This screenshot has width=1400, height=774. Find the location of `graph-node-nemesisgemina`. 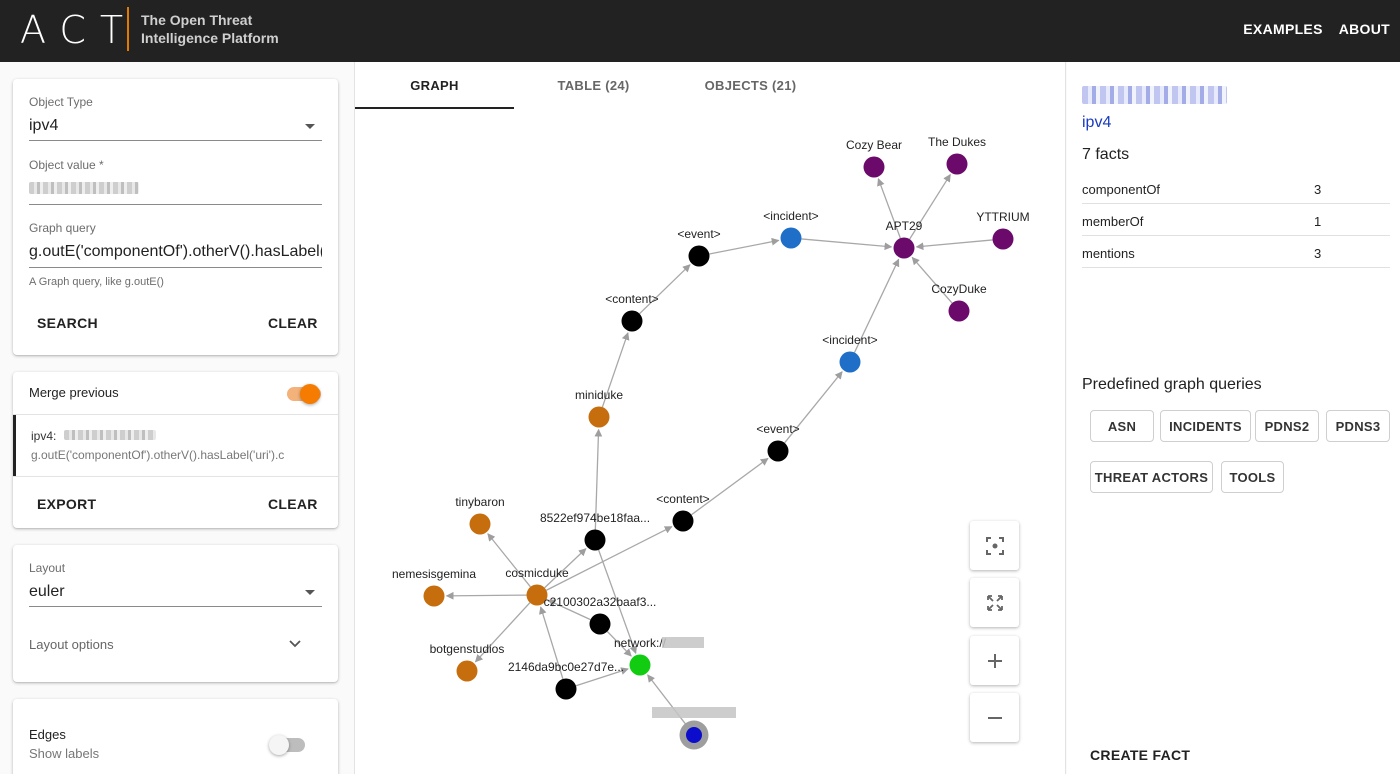

graph-node-nemesisgemina is located at coordinates (434, 596).